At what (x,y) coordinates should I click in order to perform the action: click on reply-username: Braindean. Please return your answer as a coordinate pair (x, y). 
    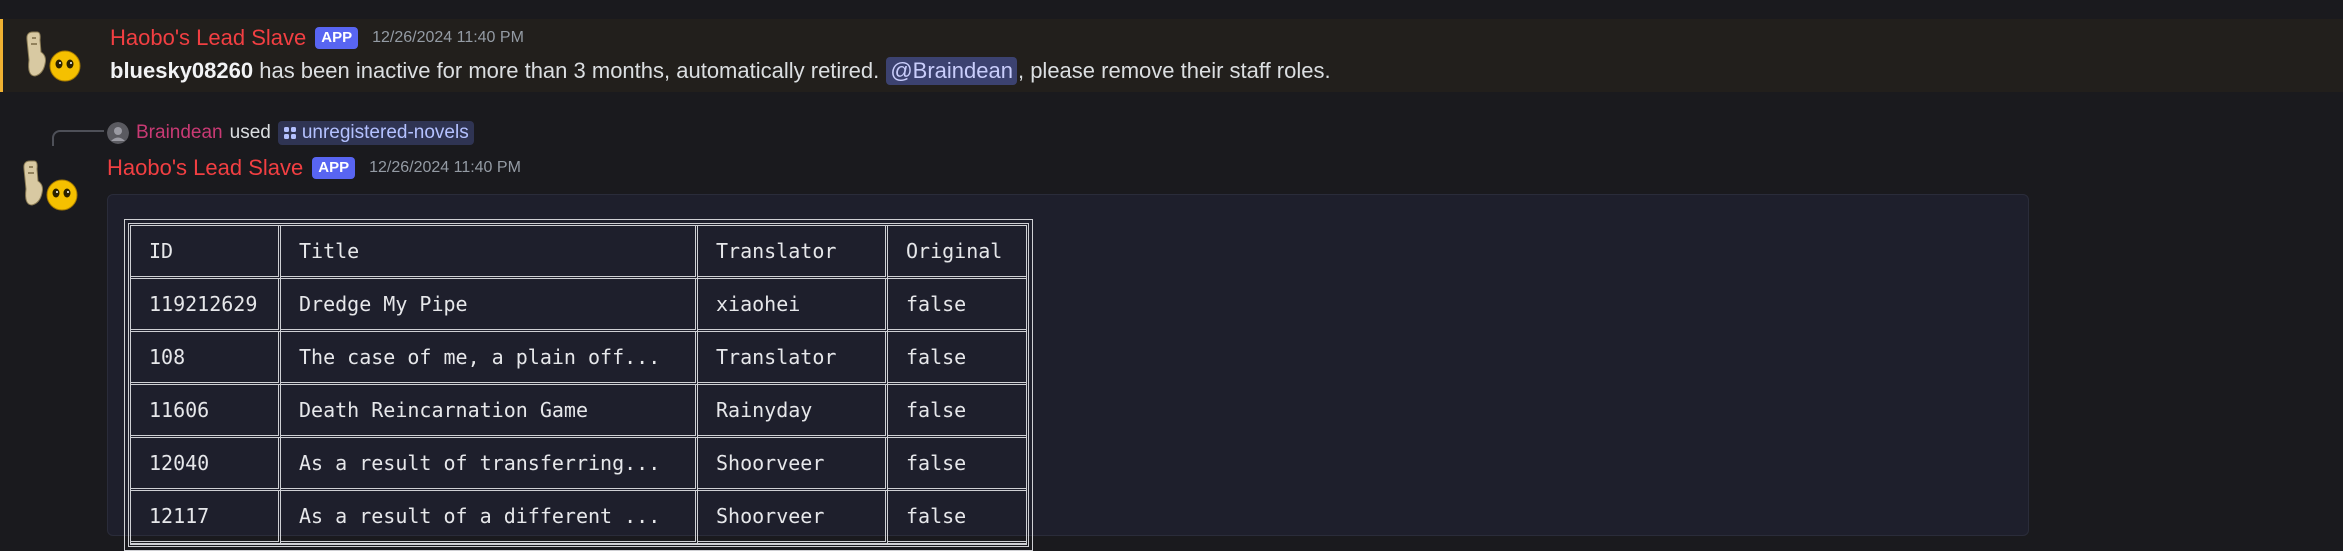
    Looking at the image, I should click on (179, 133).